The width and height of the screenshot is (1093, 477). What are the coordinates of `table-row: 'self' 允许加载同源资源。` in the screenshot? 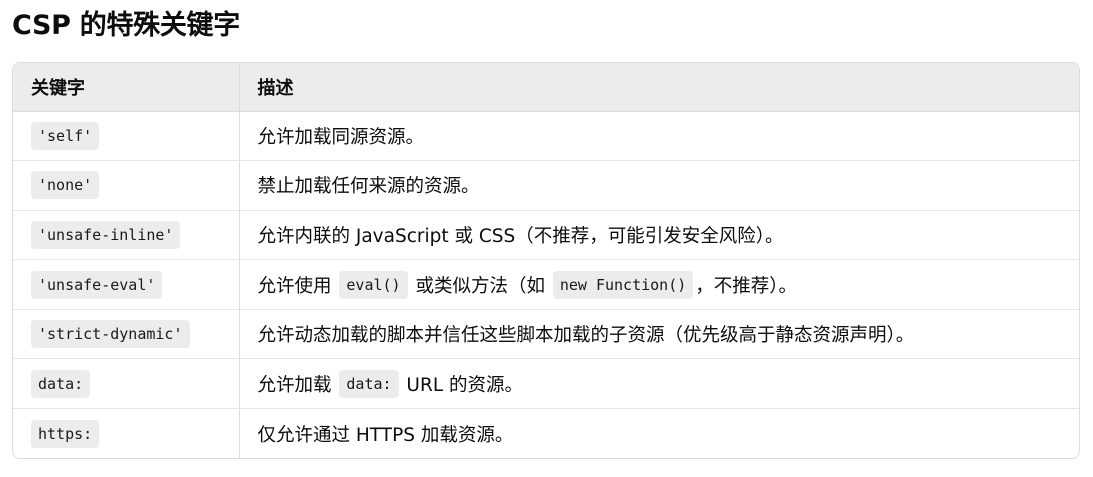 It's located at (546, 136).